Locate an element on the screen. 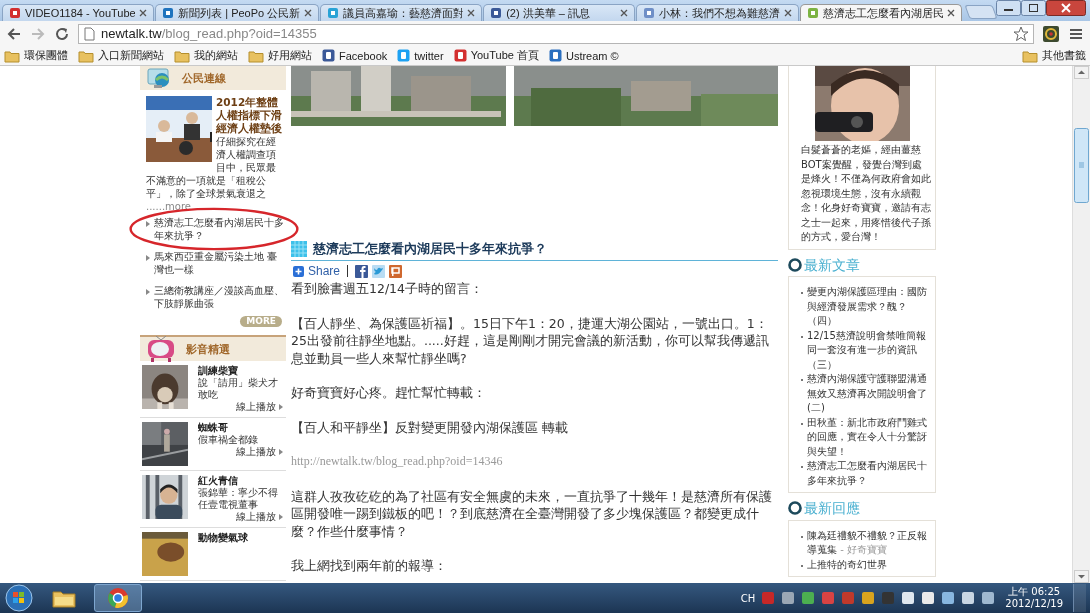 The height and width of the screenshot is (613, 1090). article-title: 慈濟志工怎麼看內湖居民十多年來抗爭？ is located at coordinates (430, 249).